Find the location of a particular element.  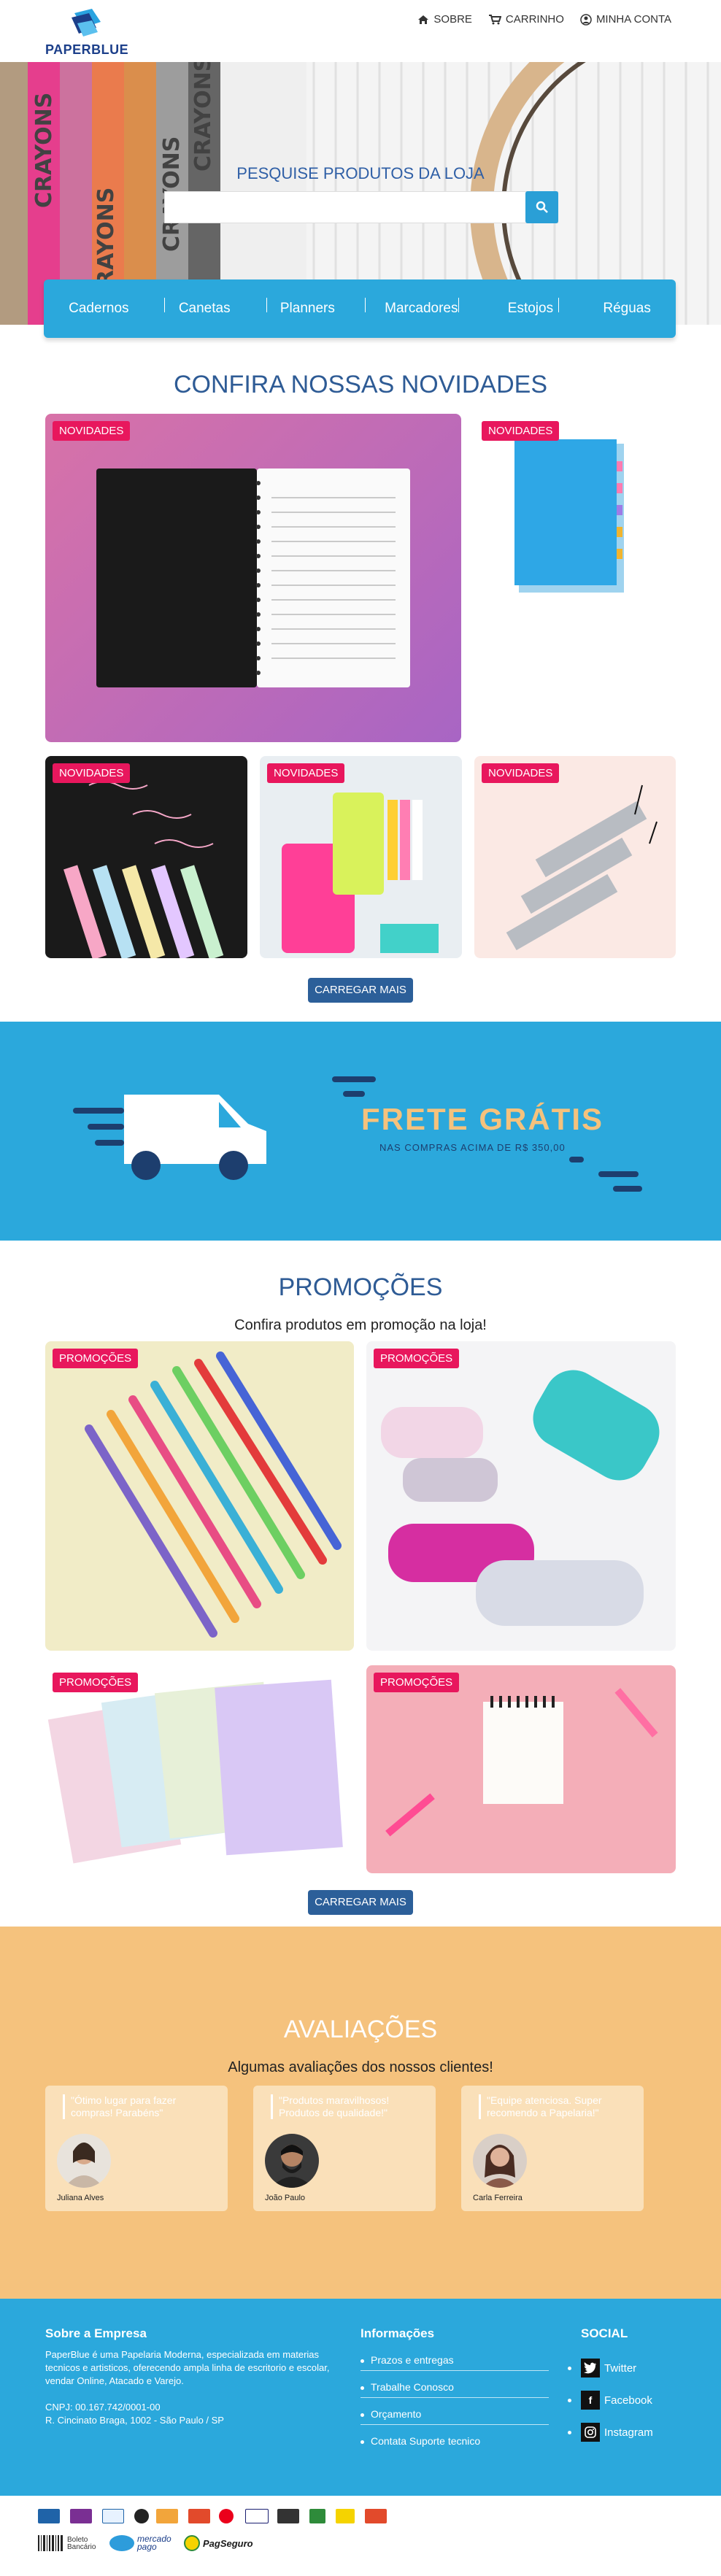

novidades-load-more-button: CARREGAR MAIS is located at coordinates (360, 990).